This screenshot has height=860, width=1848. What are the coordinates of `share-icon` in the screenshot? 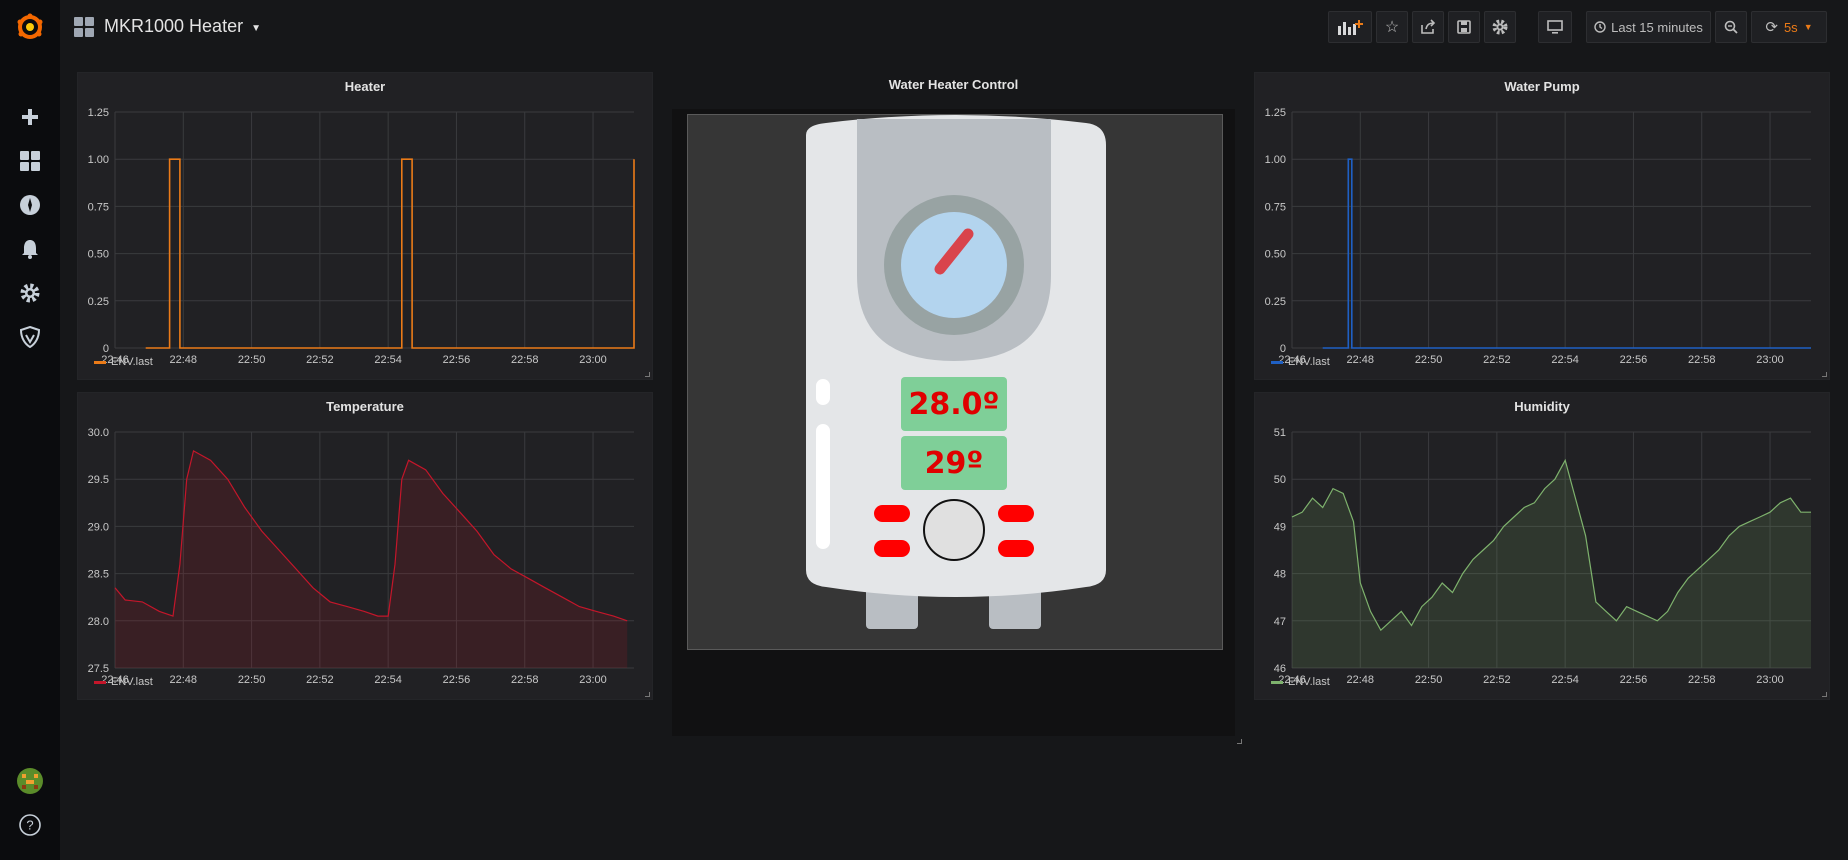 It's located at (1428, 26).